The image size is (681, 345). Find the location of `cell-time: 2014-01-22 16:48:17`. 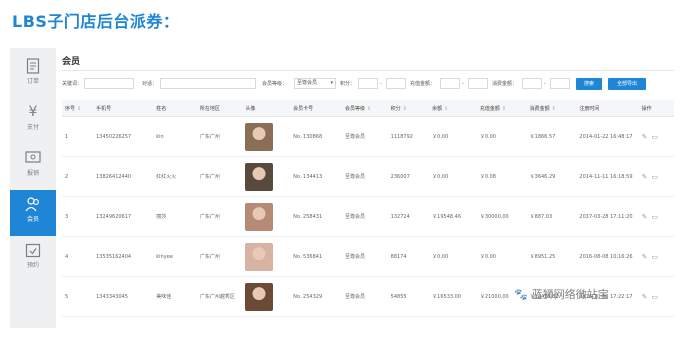

cell-time: 2014-01-22 16:48:17 is located at coordinates (607, 136).